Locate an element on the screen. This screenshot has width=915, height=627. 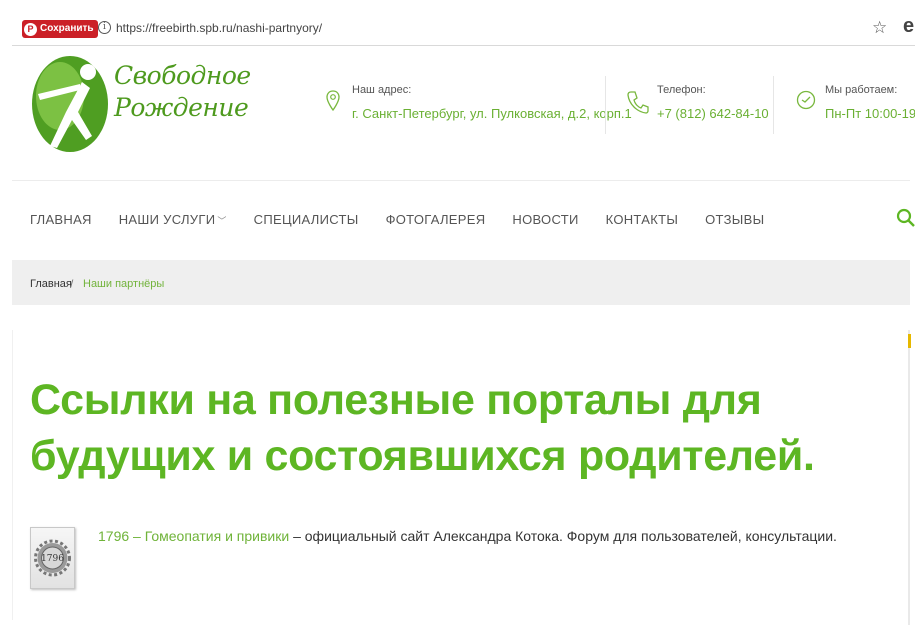
partner-thumbnail-label: 1796 is located at coordinates (52, 559).